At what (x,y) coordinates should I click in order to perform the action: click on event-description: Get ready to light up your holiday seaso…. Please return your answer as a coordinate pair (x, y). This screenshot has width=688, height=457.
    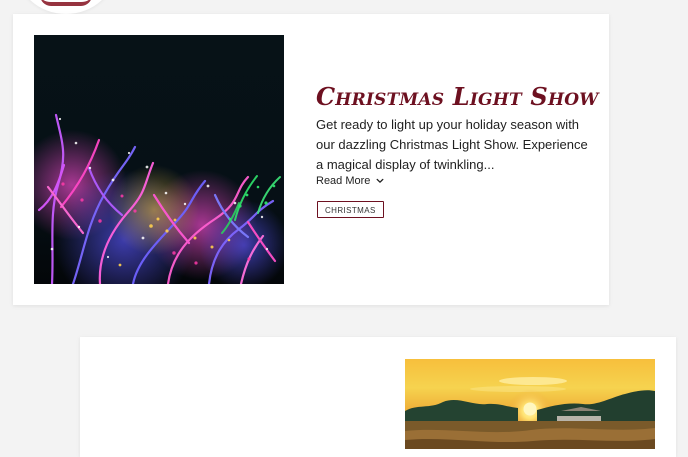
    Looking at the image, I should click on (452, 144).